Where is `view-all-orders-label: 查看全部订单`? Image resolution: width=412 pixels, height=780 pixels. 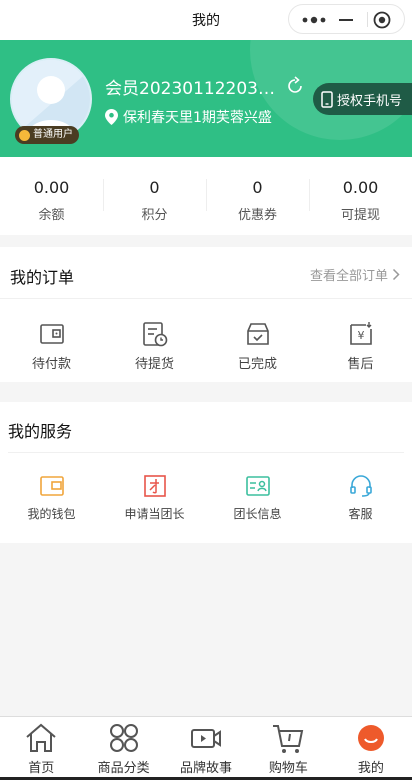 view-all-orders-label: 查看全部订单 is located at coordinates (348, 276).